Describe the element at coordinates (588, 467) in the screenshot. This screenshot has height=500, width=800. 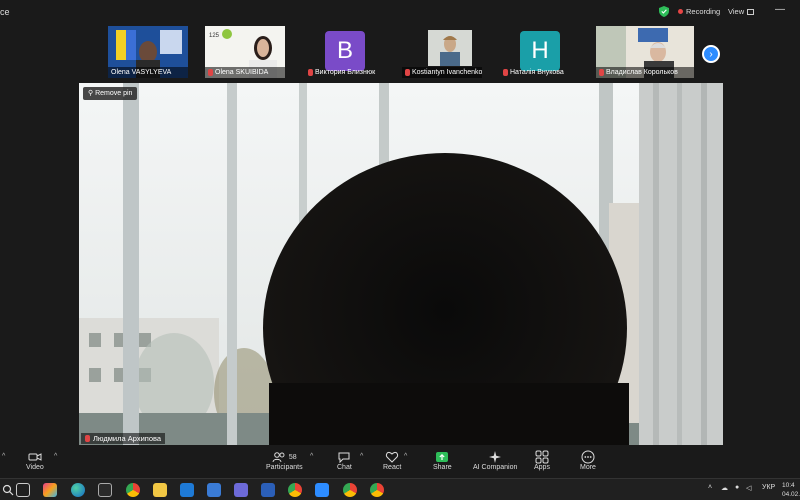
I see `more-label: More` at that location.